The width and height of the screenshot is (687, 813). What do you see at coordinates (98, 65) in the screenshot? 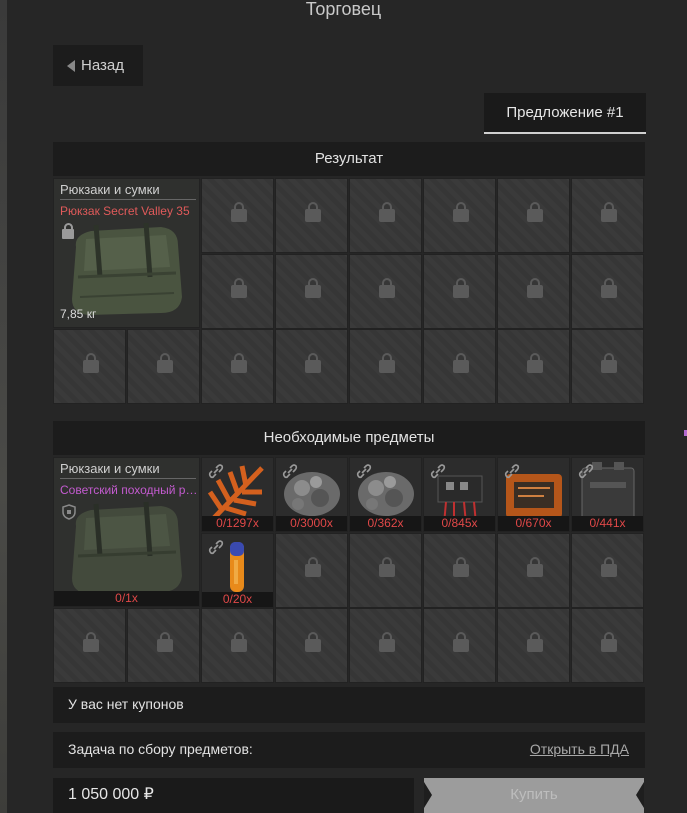
I see `back-button: Назад` at bounding box center [98, 65].